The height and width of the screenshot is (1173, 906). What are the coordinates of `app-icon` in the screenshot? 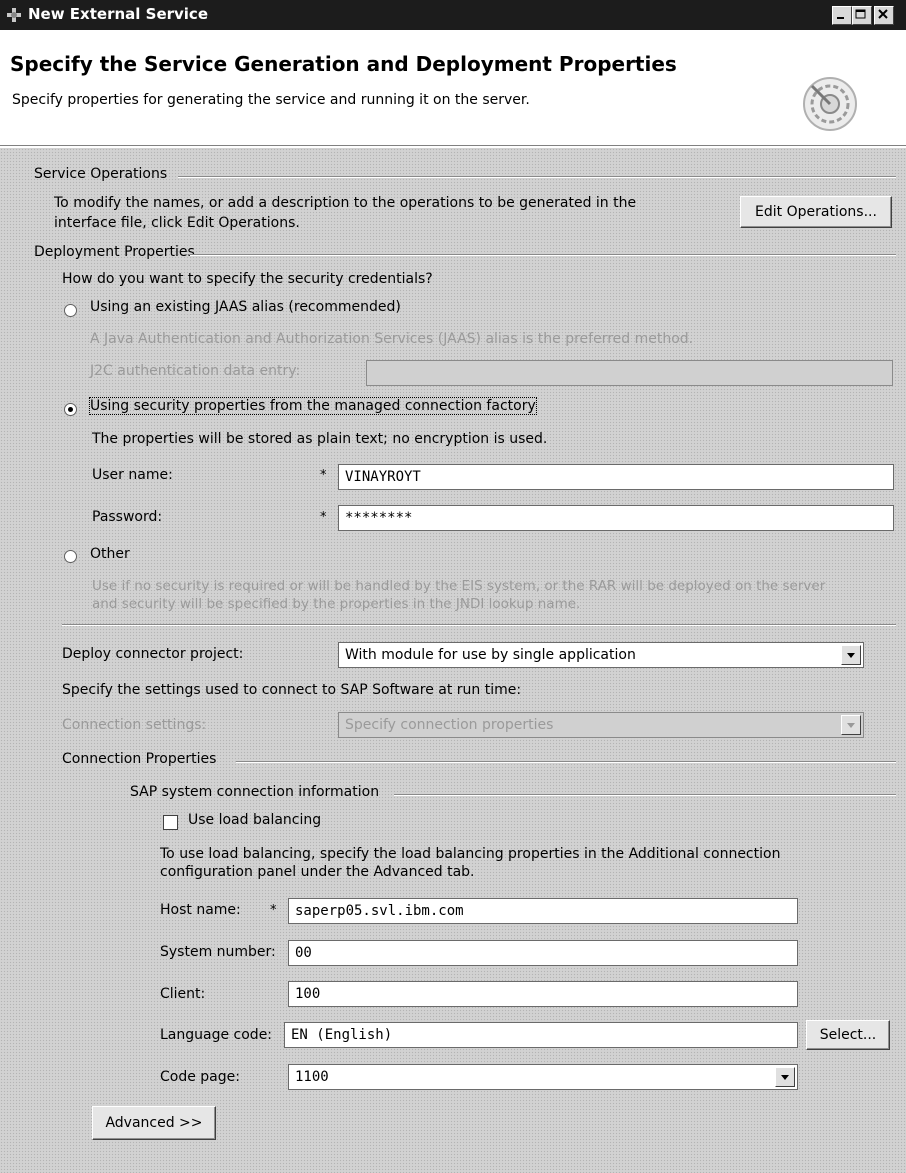 It's located at (14, 15).